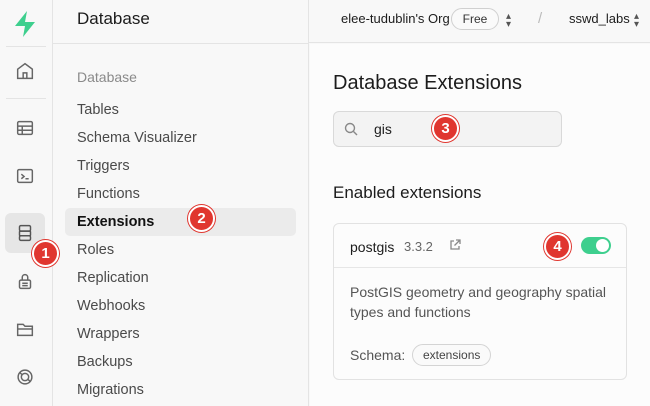  What do you see at coordinates (25, 329) in the screenshot?
I see `storage-icon` at bounding box center [25, 329].